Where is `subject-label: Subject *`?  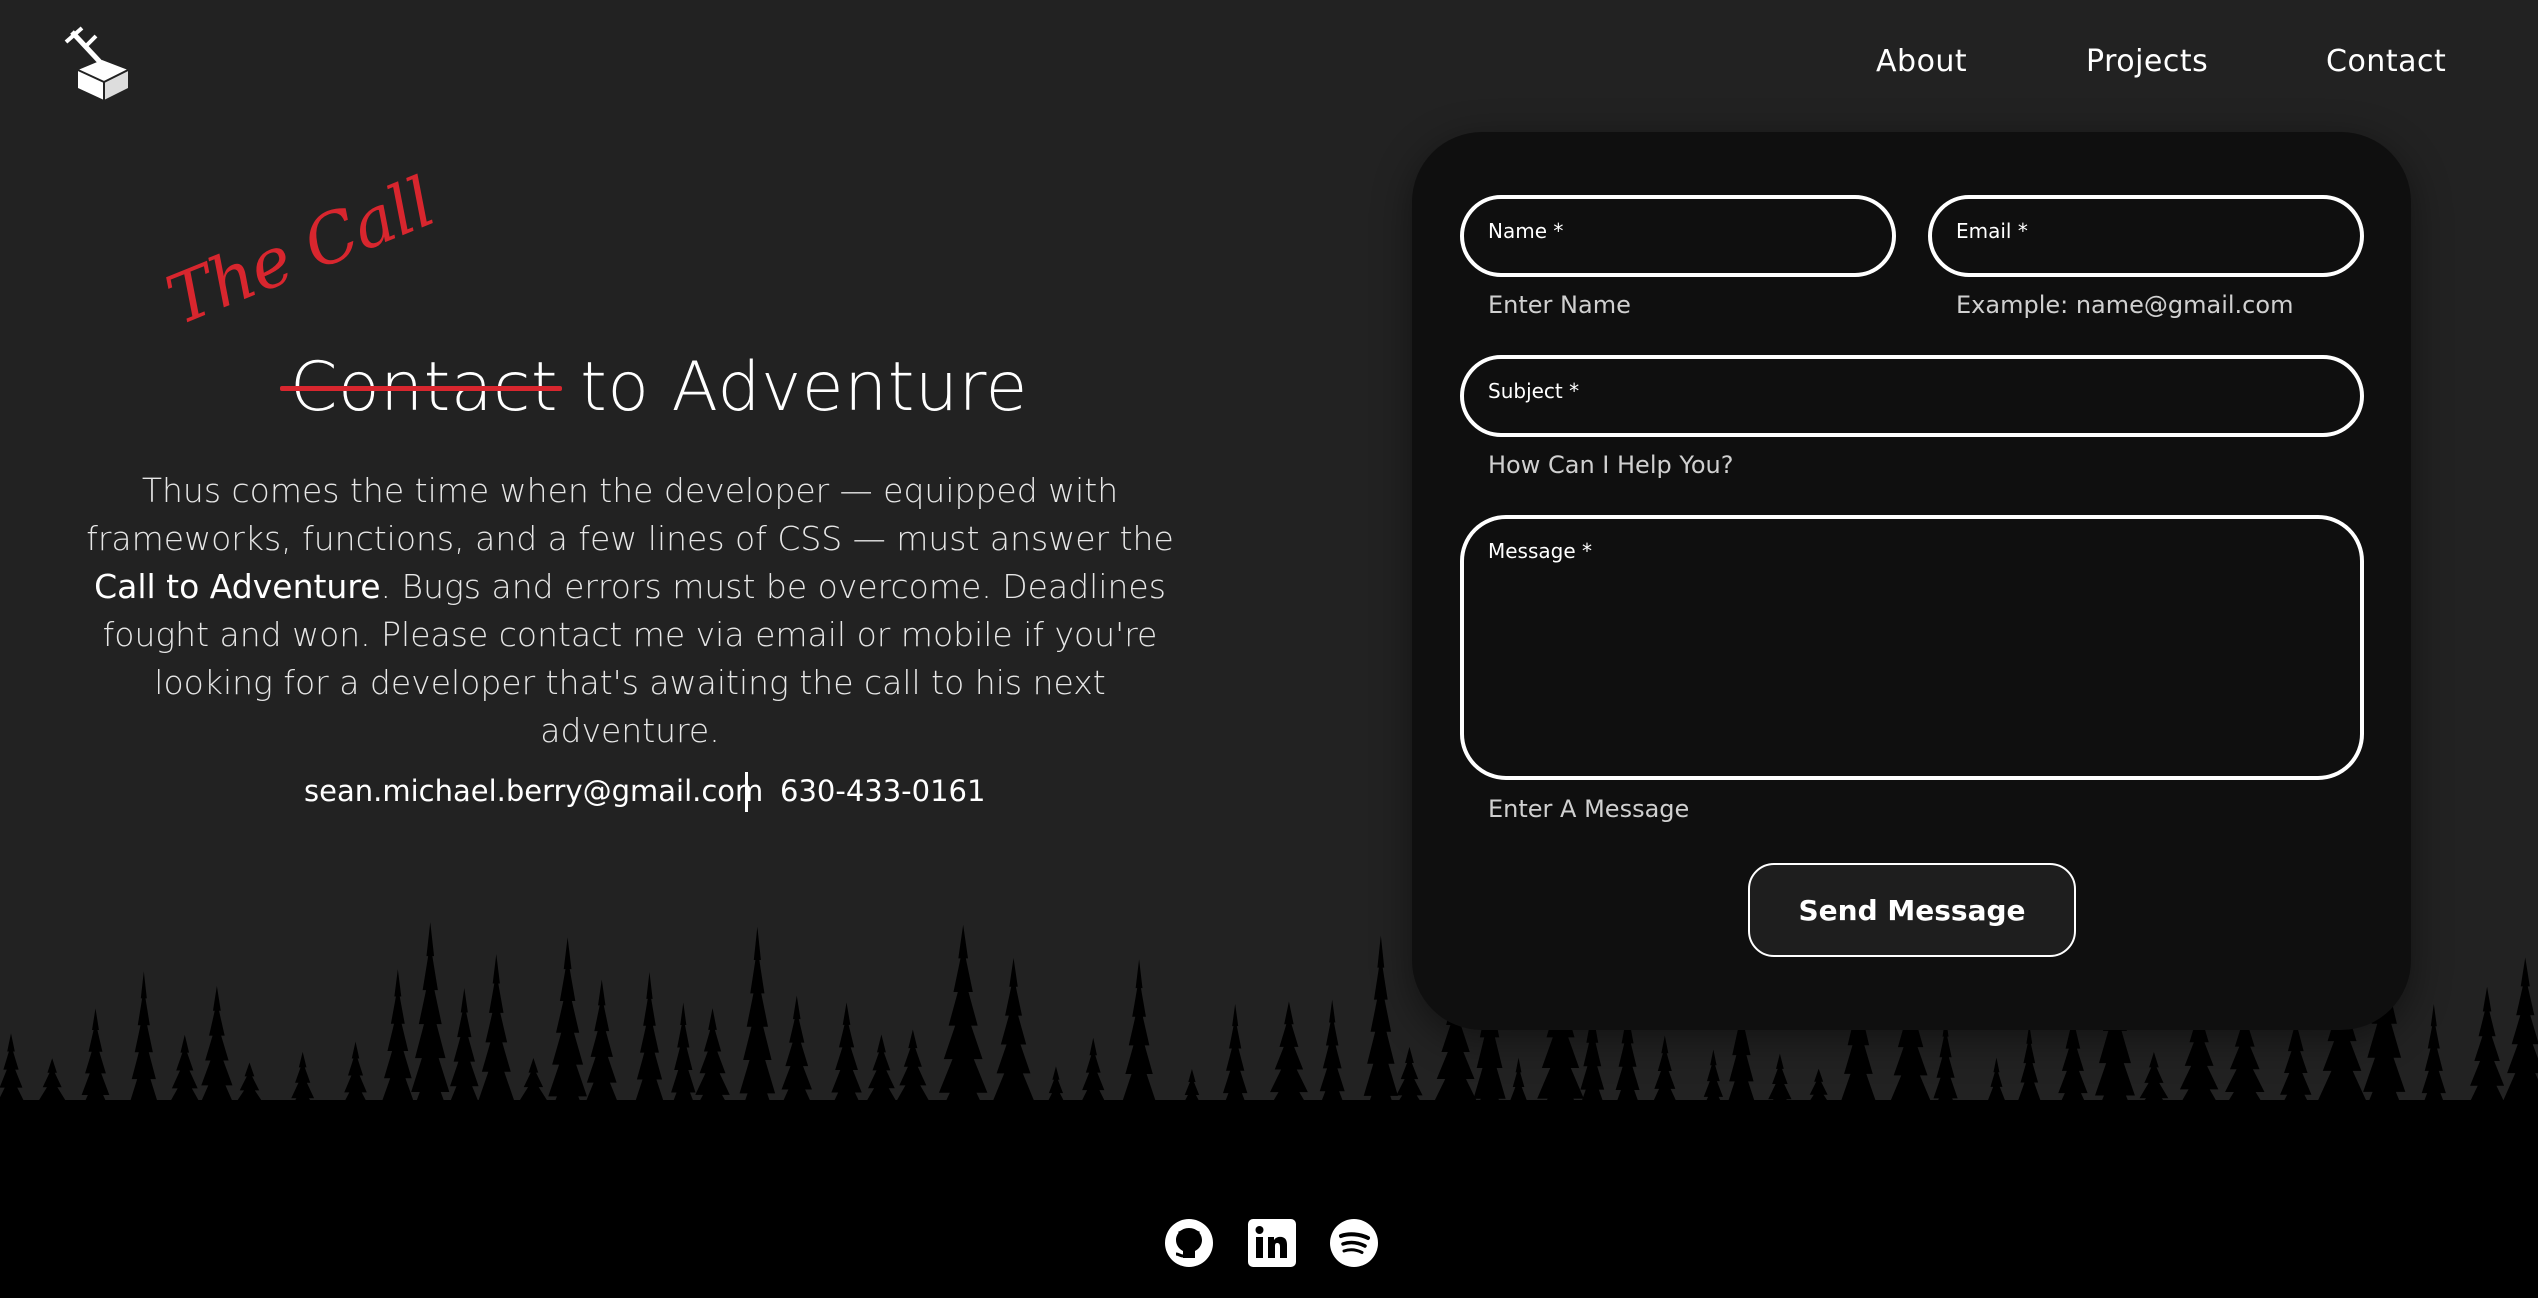
subject-label: Subject * is located at coordinates (1534, 391).